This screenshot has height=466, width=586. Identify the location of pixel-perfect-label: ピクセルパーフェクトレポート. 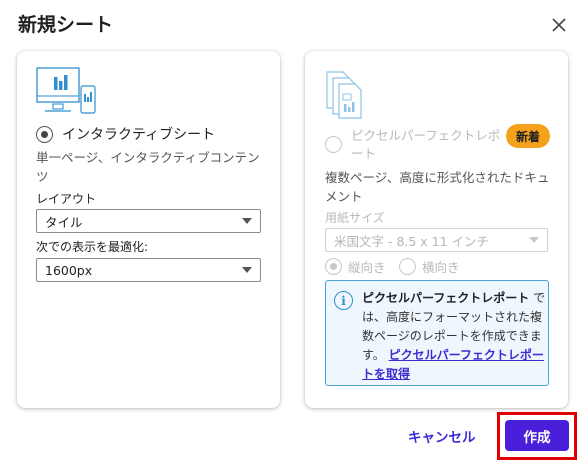
(426, 144).